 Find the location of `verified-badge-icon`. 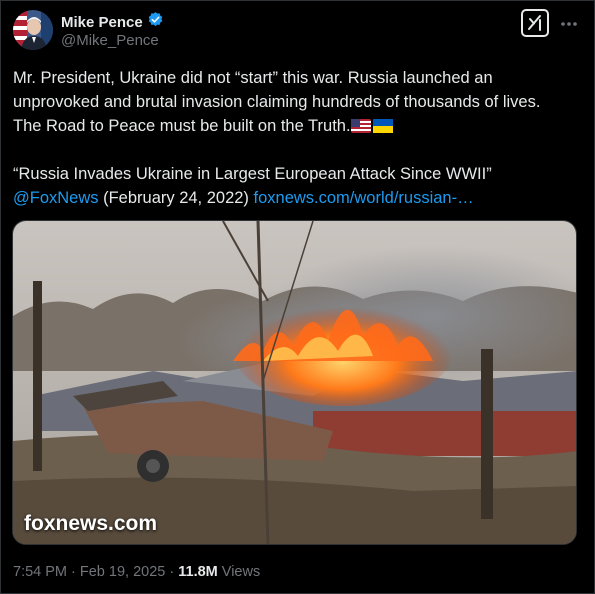

verified-badge-icon is located at coordinates (155, 22).